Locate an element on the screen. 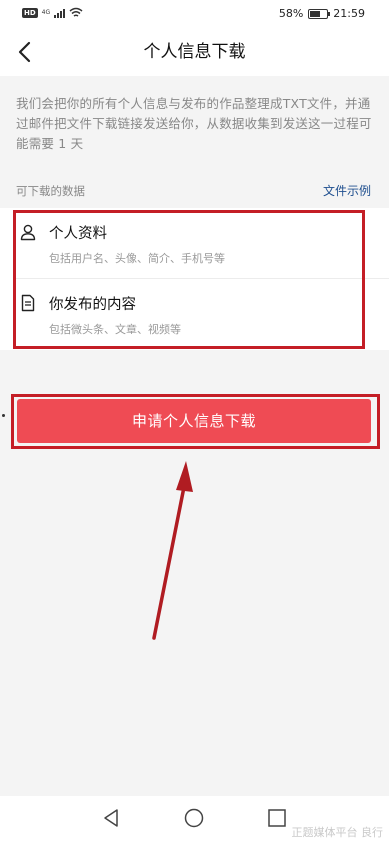 The height and width of the screenshot is (841, 389). highlight-box-button is located at coordinates (195, 421).